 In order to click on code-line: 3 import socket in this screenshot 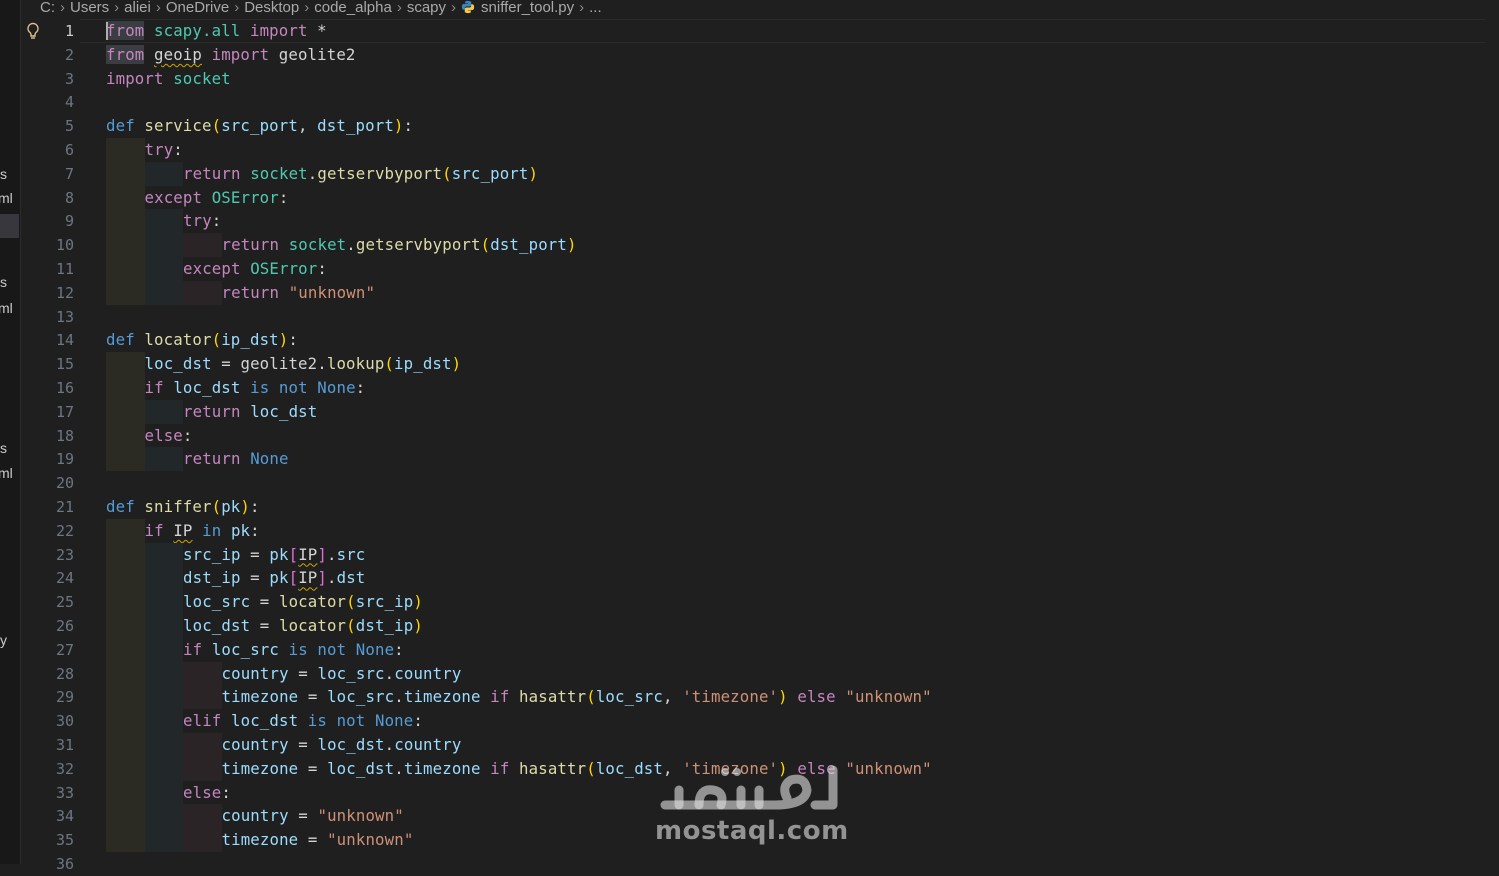, I will do `click(759, 79)`.